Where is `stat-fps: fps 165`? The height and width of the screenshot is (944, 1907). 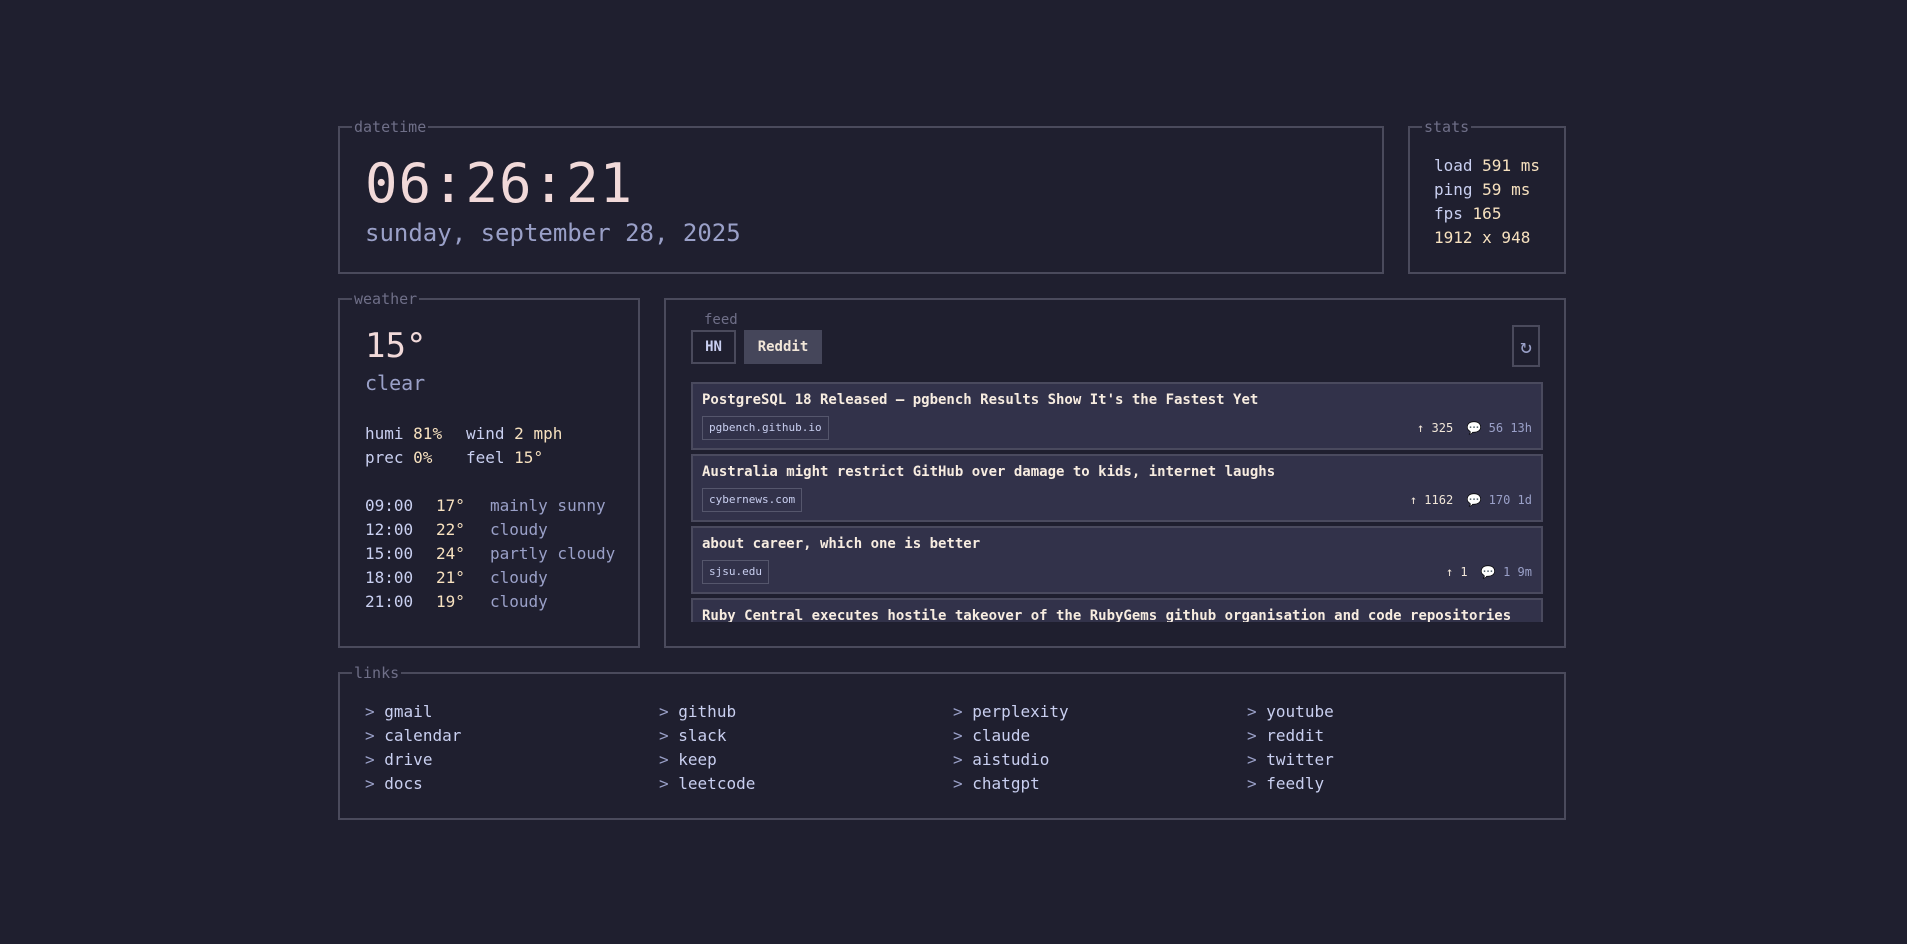
stat-fps: fps 165 is located at coordinates (1468, 213).